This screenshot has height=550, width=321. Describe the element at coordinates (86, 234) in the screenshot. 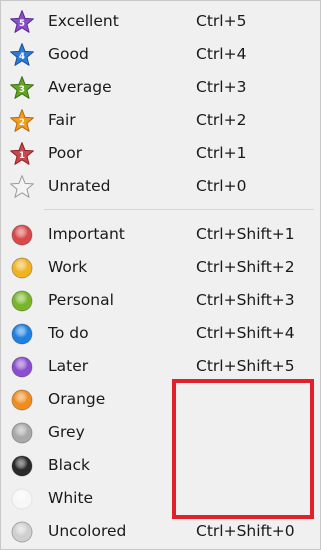

I see `menu-item-label: Important` at that location.